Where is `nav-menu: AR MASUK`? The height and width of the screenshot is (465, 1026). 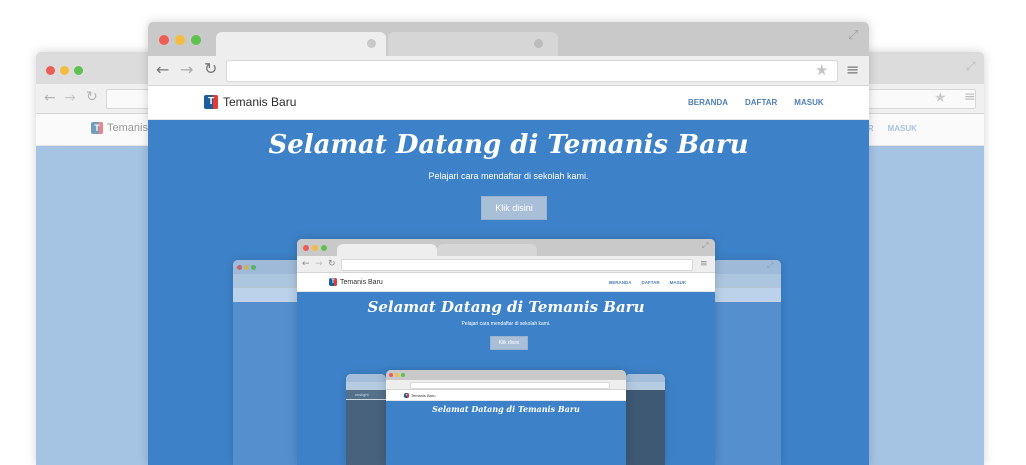
nav-menu: AR MASUK is located at coordinates (889, 128).